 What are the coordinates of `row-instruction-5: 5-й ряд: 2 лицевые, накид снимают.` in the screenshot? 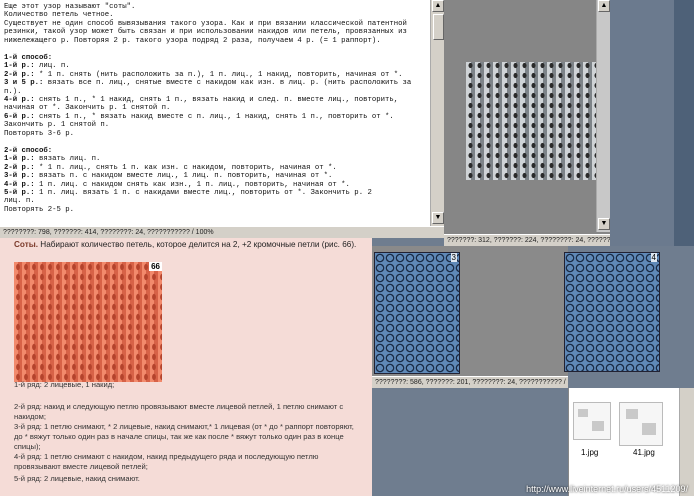 It's located at (77, 478).